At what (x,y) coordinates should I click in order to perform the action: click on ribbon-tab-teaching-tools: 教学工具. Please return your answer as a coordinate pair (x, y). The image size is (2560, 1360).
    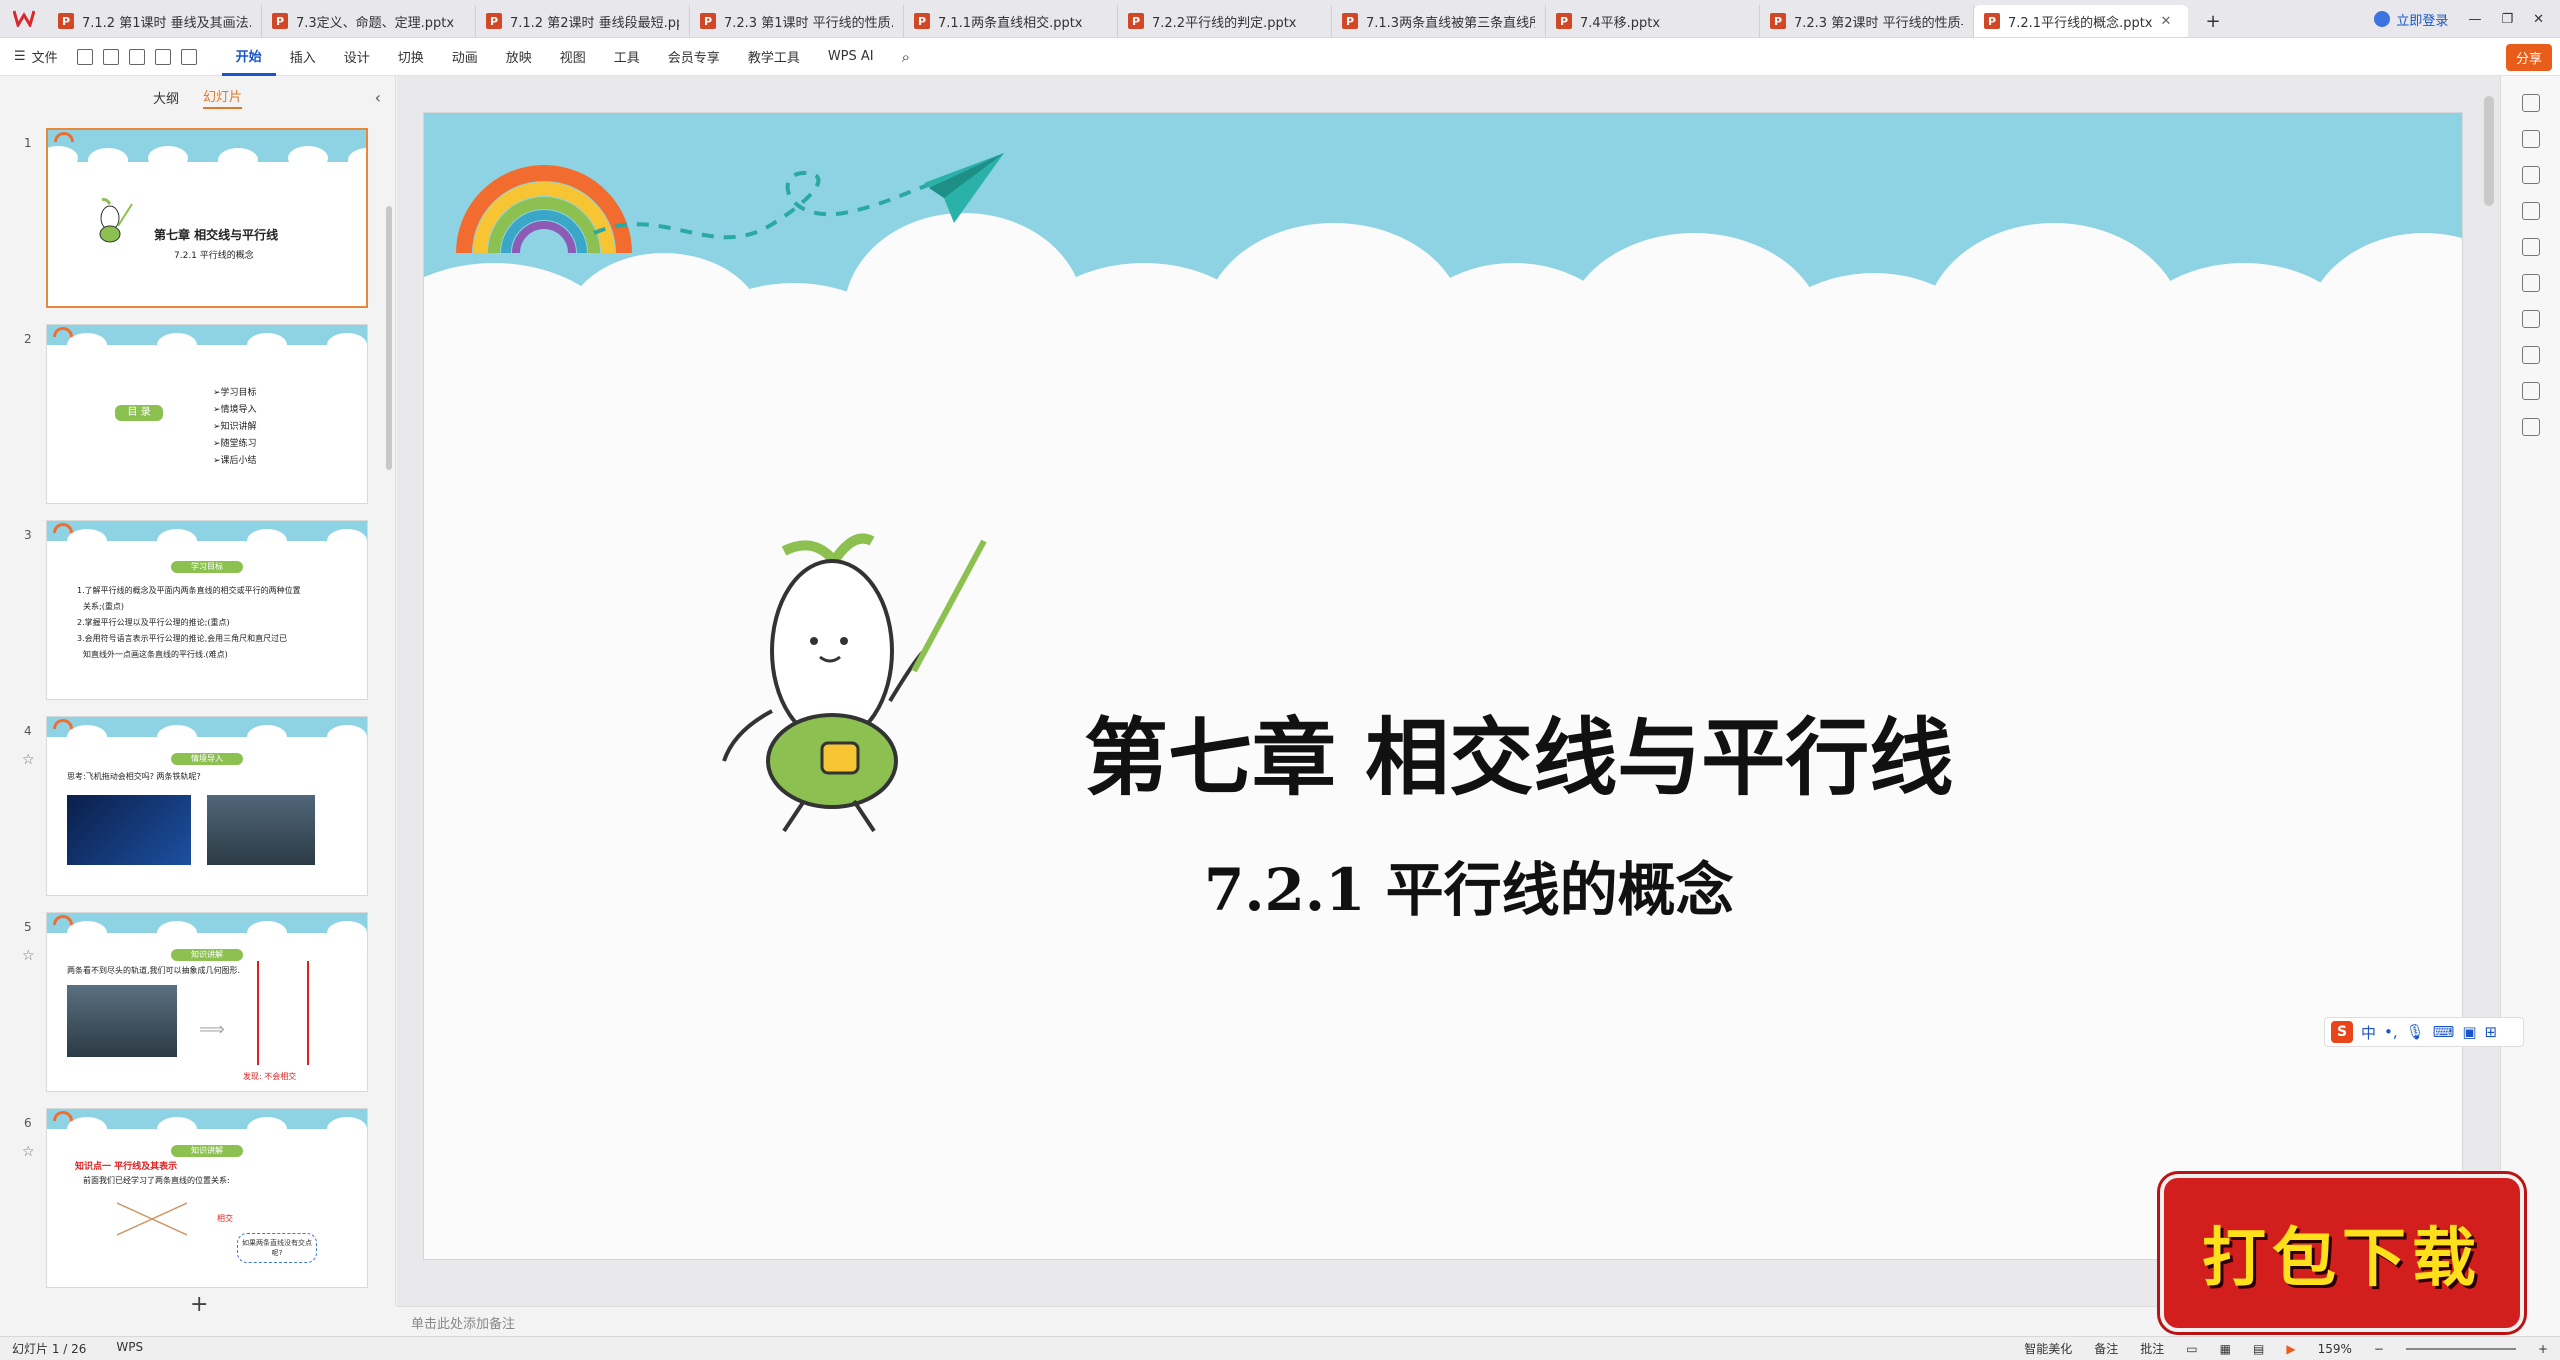
    Looking at the image, I should click on (774, 57).